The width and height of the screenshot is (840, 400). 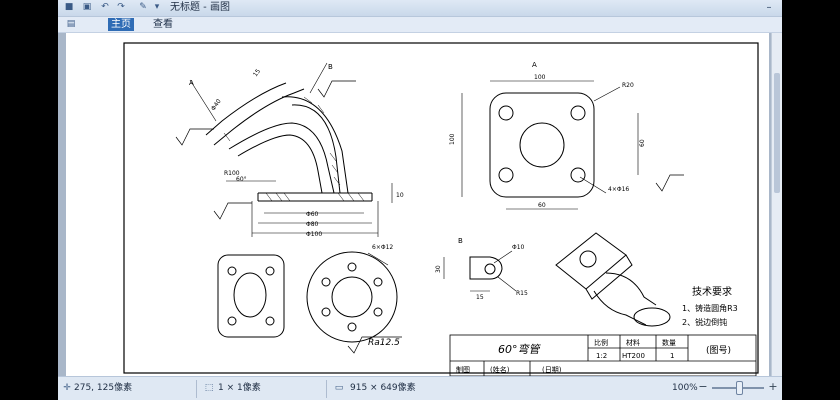 I want to click on section-hatching, so click(x=294, y=149).